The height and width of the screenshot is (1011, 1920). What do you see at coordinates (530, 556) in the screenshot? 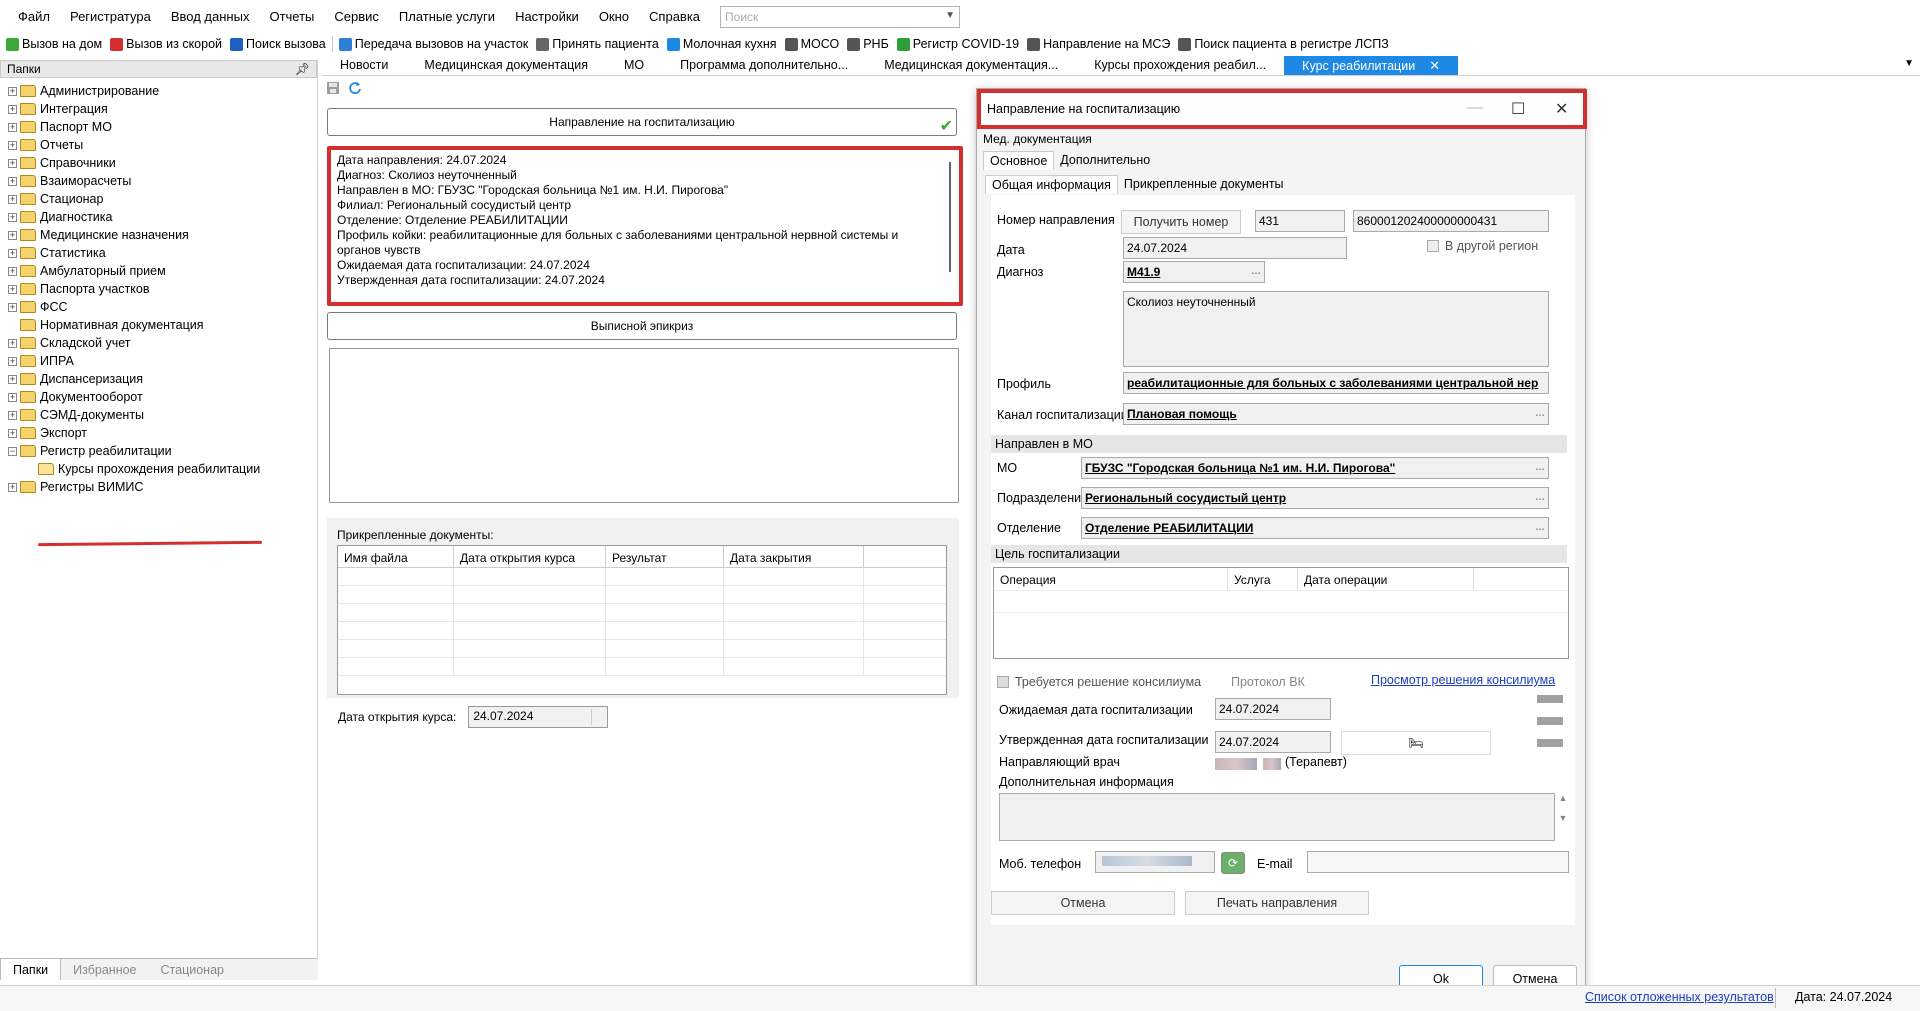
I see `column-course-open-date: Дата открытия курса` at bounding box center [530, 556].